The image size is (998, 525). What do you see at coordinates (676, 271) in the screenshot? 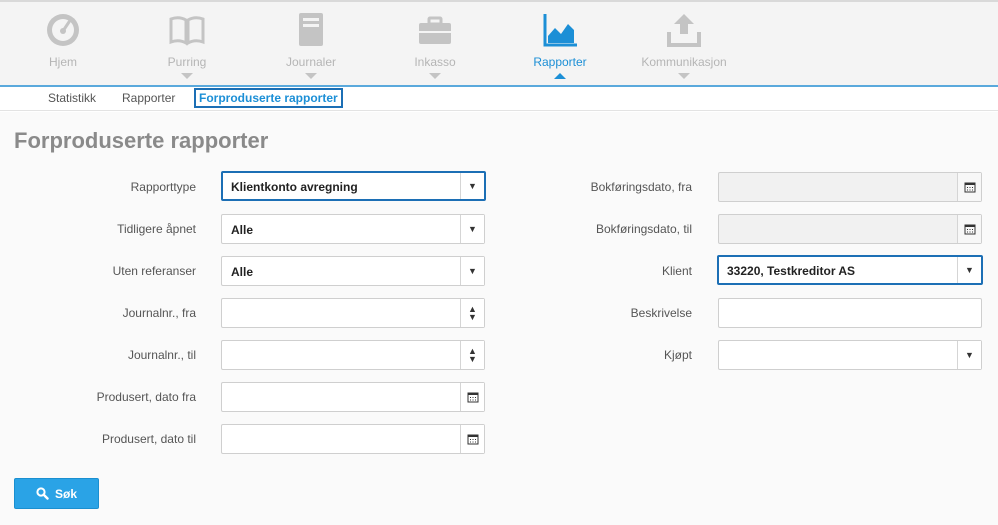
I see `klient-label: Klient` at bounding box center [676, 271].